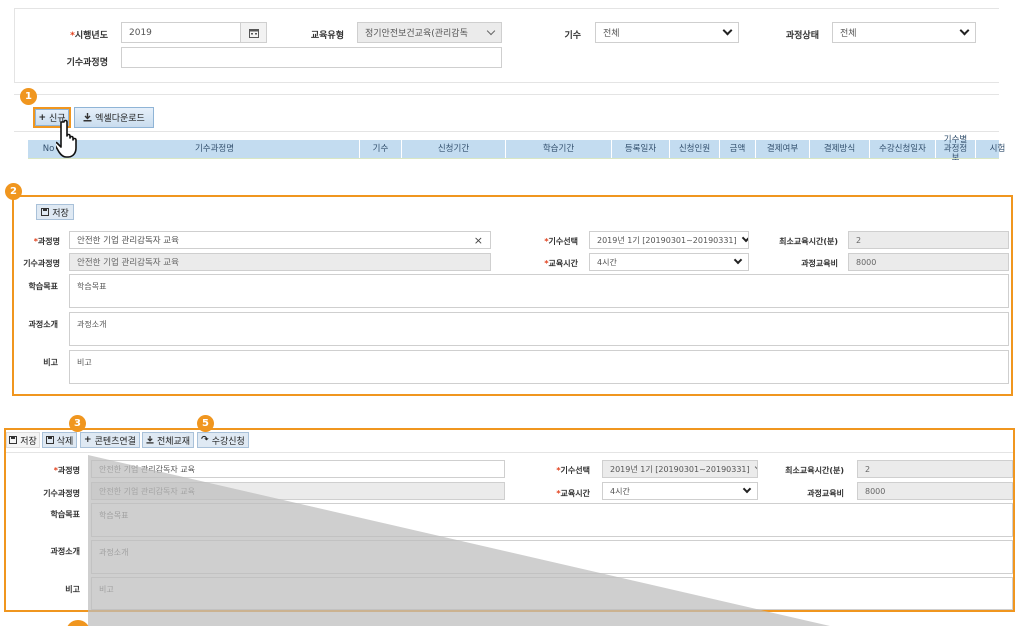 This screenshot has width=1021, height=626. Describe the element at coordinates (928, 262) in the screenshot. I see `form1-fee-input: 8000` at that location.